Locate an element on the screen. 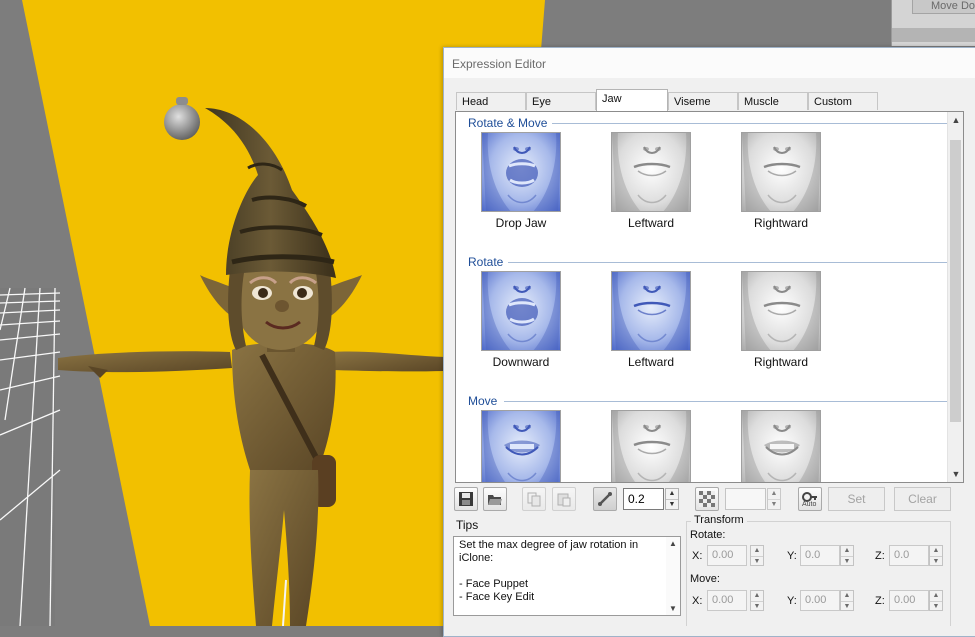 The height and width of the screenshot is (637, 975). auto-key-button: Auto is located at coordinates (810, 499).